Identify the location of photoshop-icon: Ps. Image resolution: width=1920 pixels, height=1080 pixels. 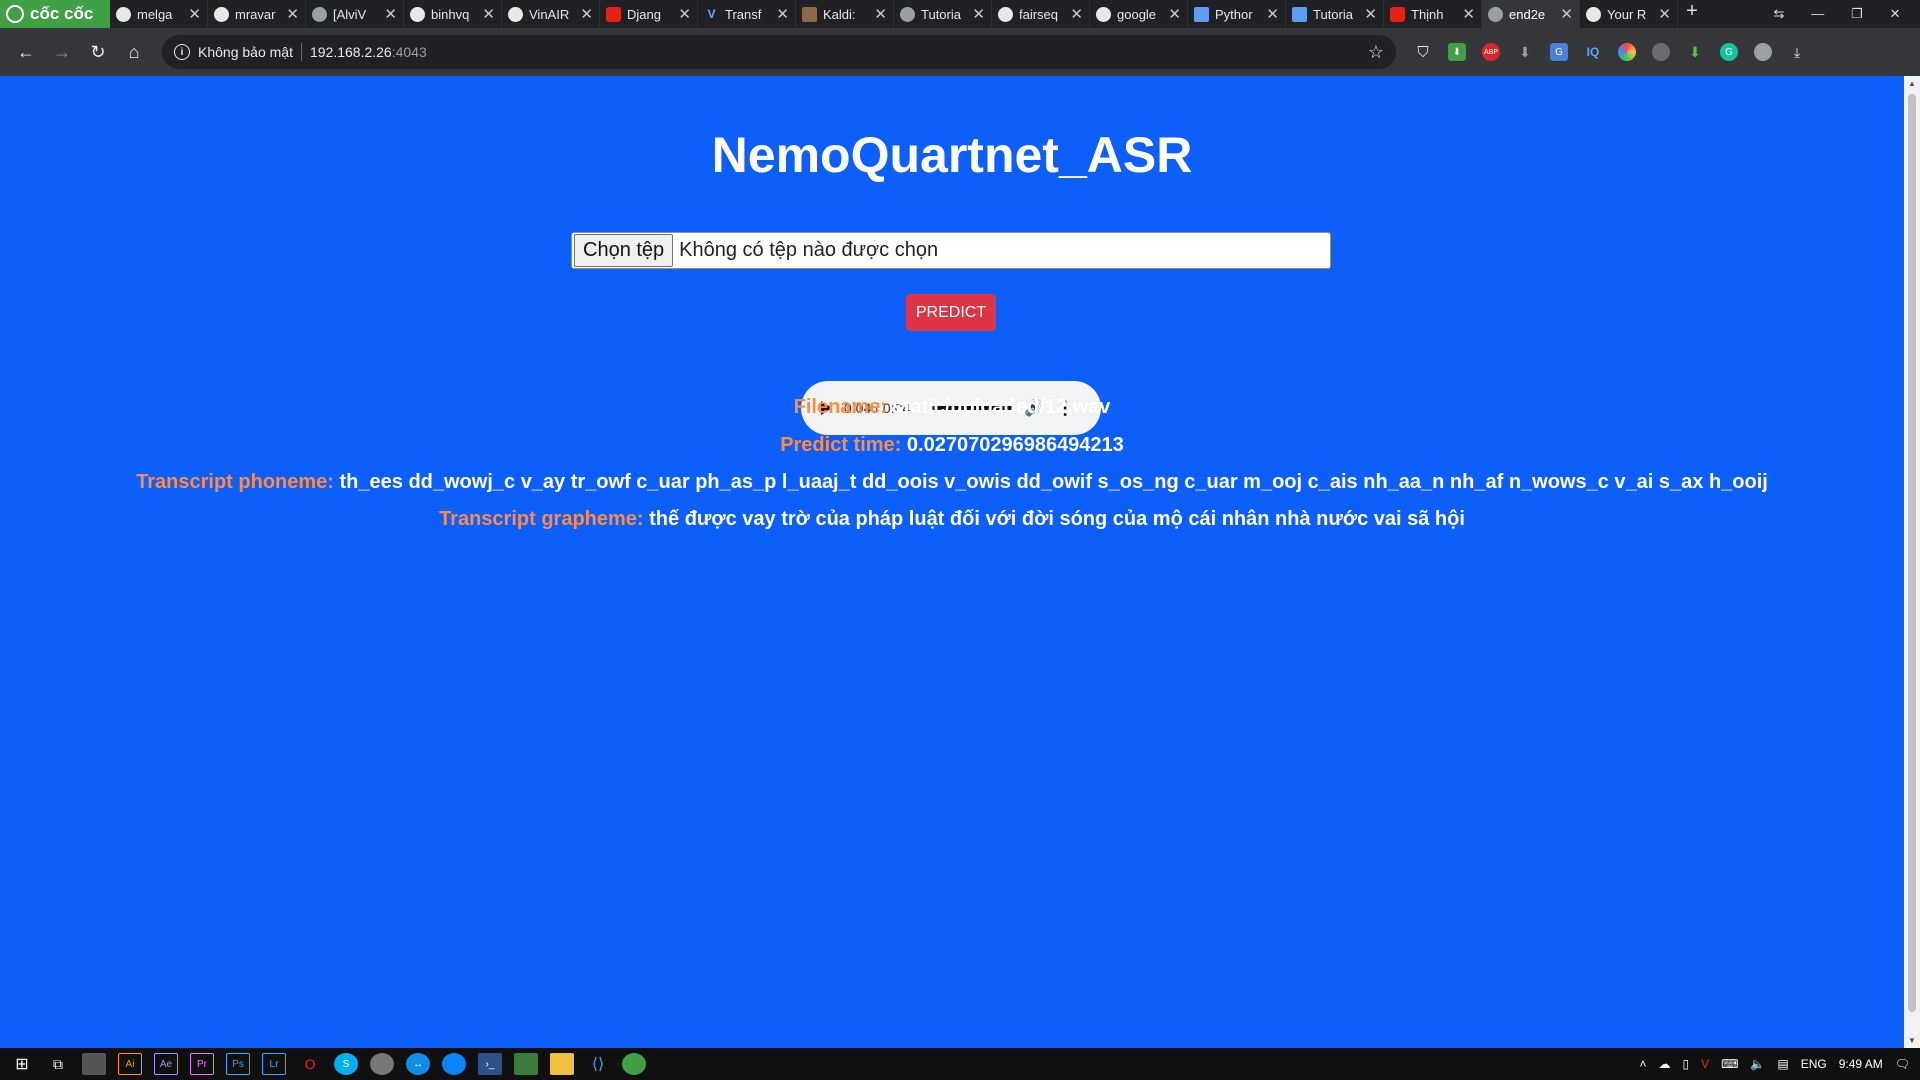
(238, 1064).